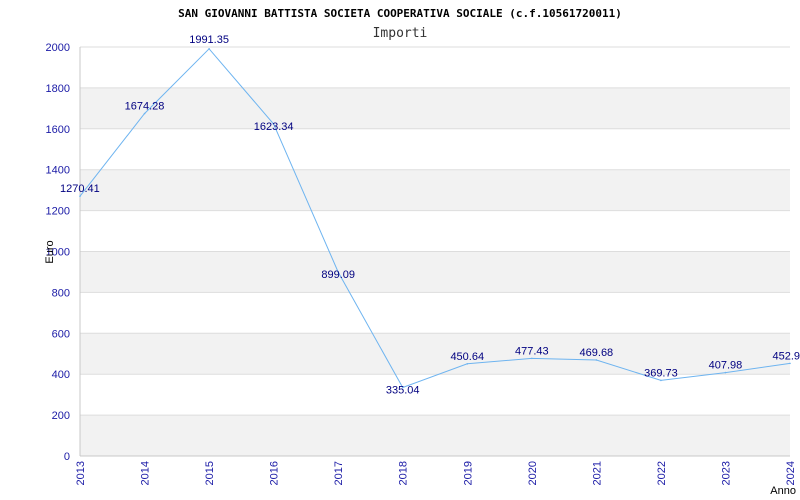  Describe the element at coordinates (726, 473) in the screenshot. I see `x-tick-label: 2023` at that location.